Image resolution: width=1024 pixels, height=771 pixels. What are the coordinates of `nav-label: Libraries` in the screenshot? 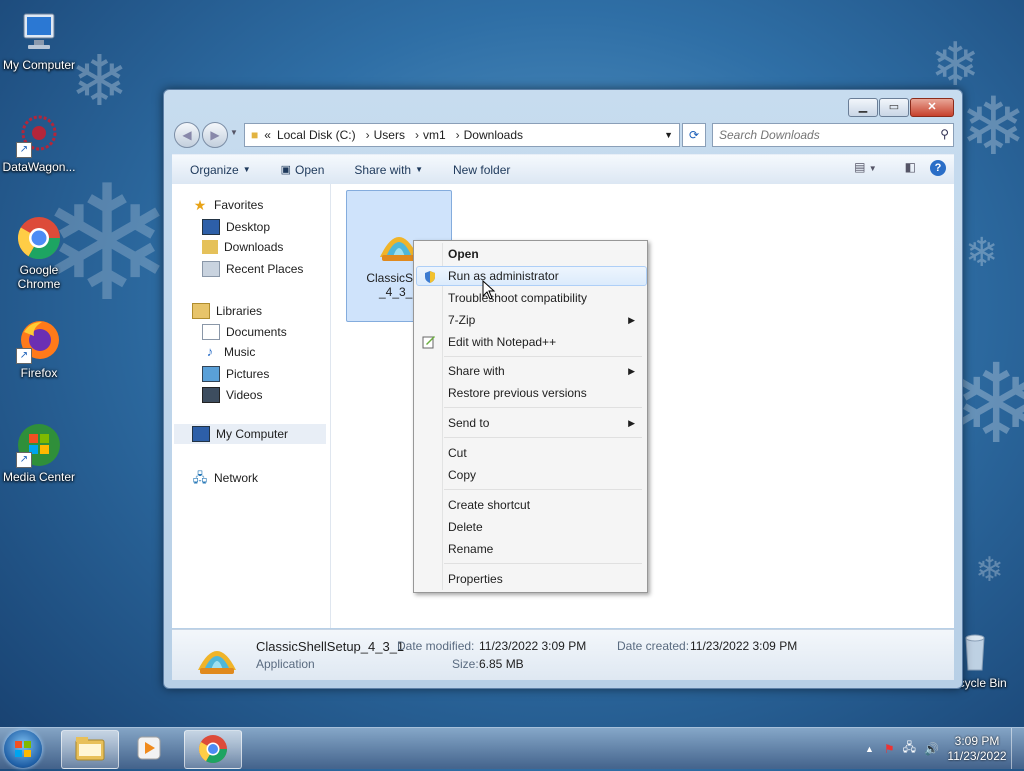 It's located at (239, 311).